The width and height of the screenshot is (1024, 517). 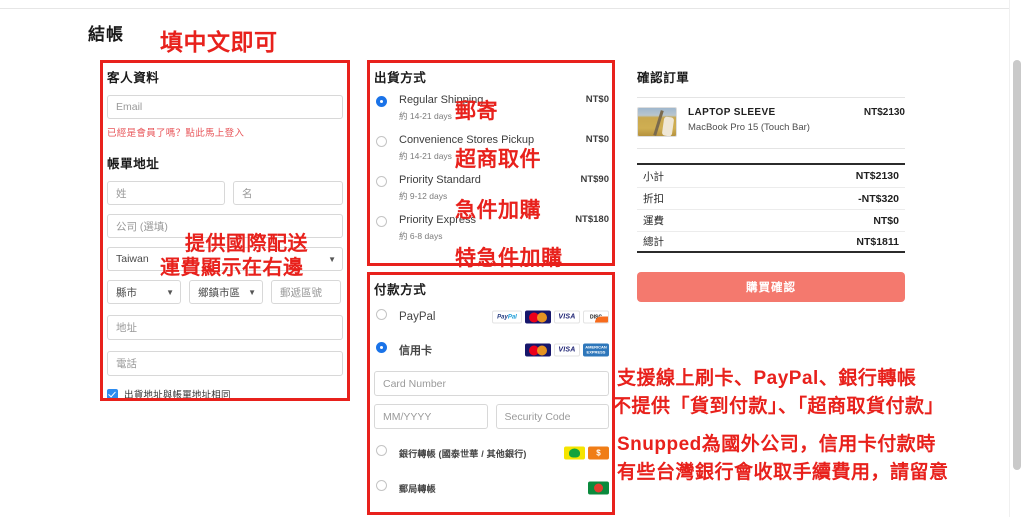 I want to click on other-bank-logo: $, so click(x=598, y=453).